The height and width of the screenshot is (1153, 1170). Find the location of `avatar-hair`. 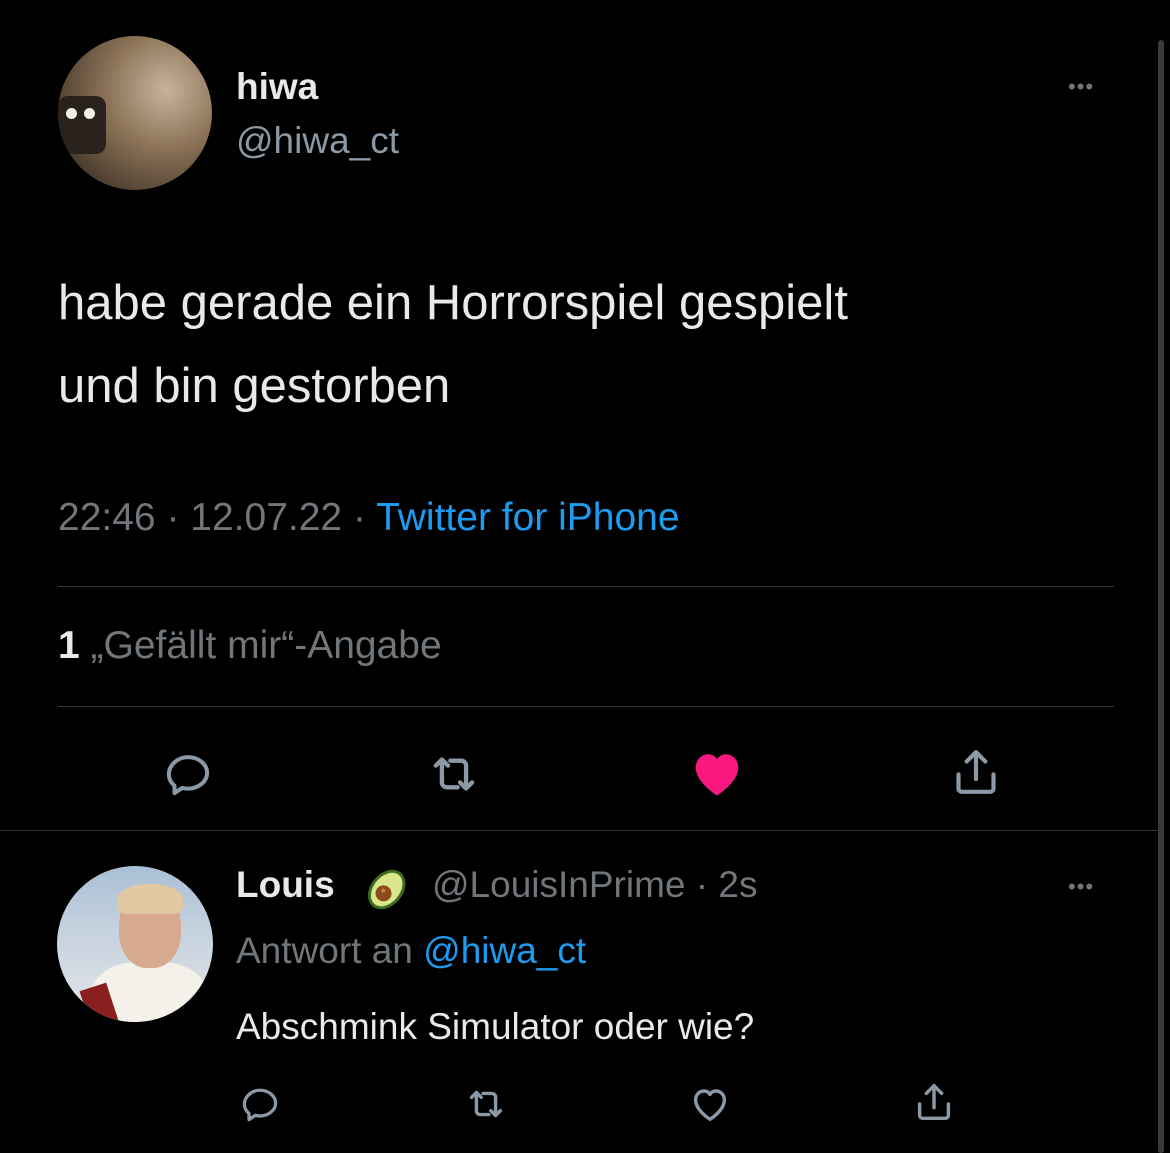

avatar-hair is located at coordinates (150, 899).